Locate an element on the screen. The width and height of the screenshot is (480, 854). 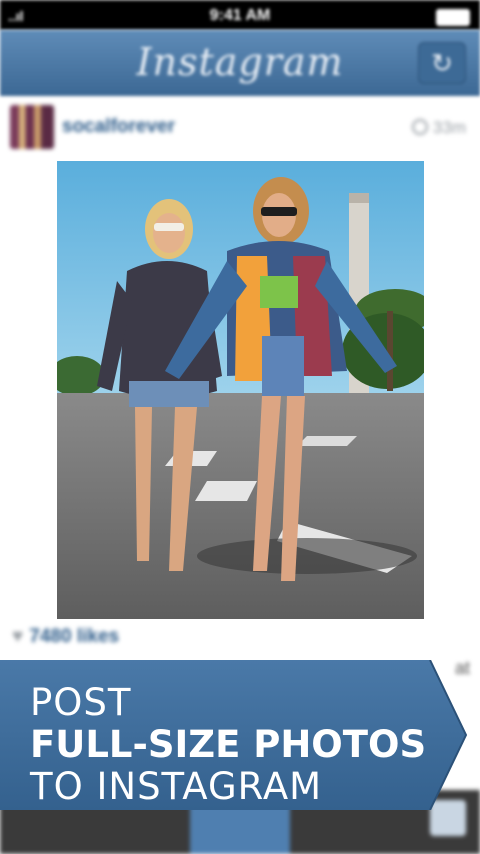
post-header: socalforever 33m is located at coordinates (240, 127).